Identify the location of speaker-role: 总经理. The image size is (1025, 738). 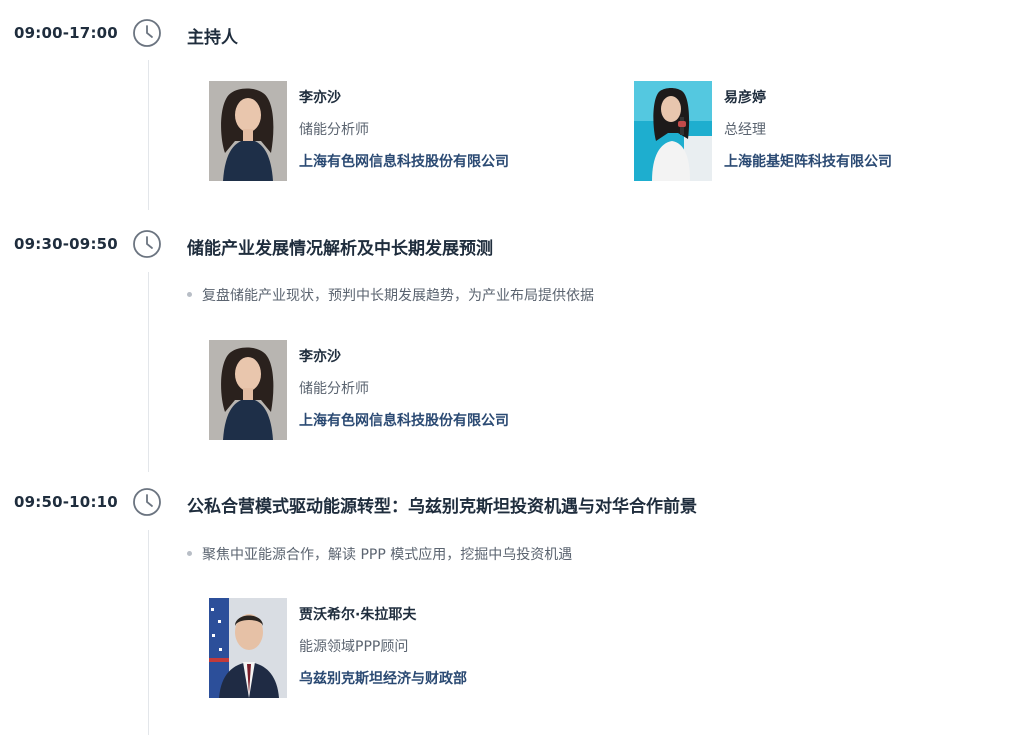
(745, 130).